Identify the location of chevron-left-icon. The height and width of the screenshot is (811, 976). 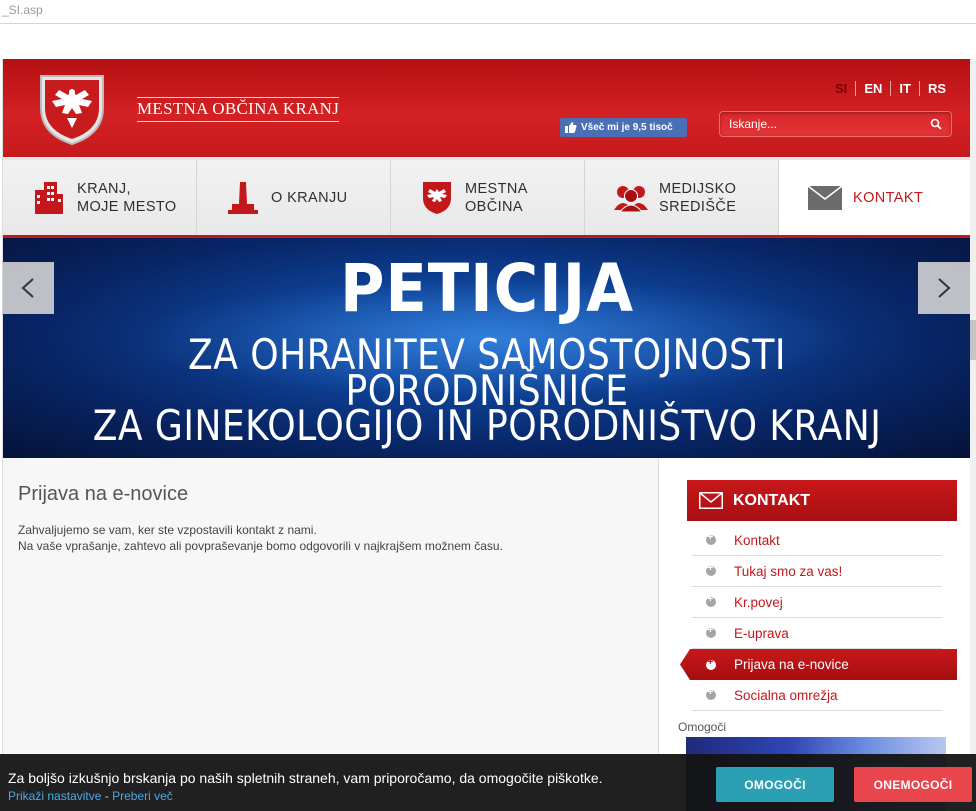
(27, 288).